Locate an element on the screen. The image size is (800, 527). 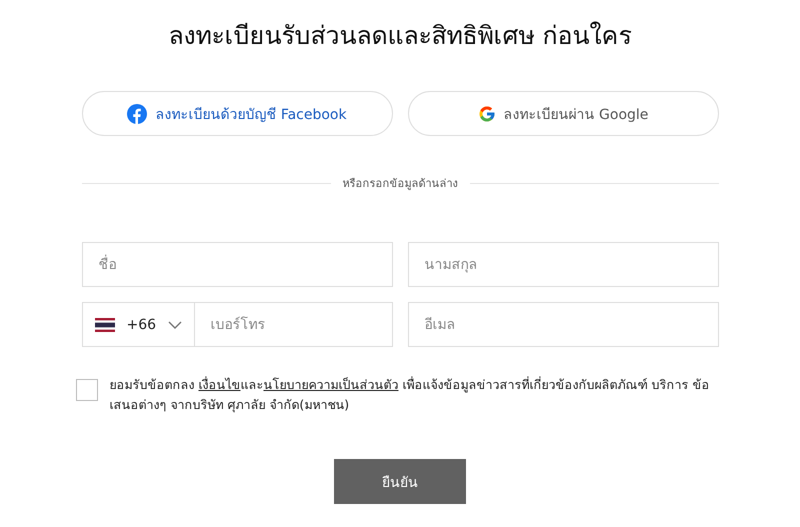
first-name-field: ชื่อ is located at coordinates (237, 264).